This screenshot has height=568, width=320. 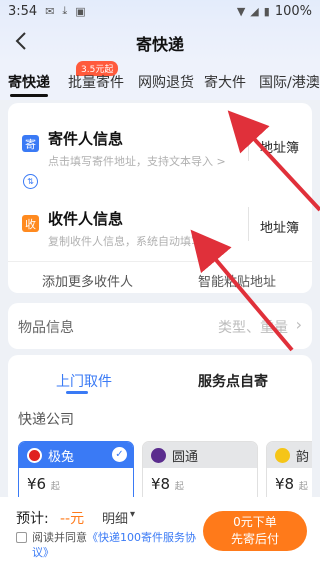 What do you see at coordinates (273, 161) in the screenshot?
I see `annotation-arrow-sender` at bounding box center [273, 161].